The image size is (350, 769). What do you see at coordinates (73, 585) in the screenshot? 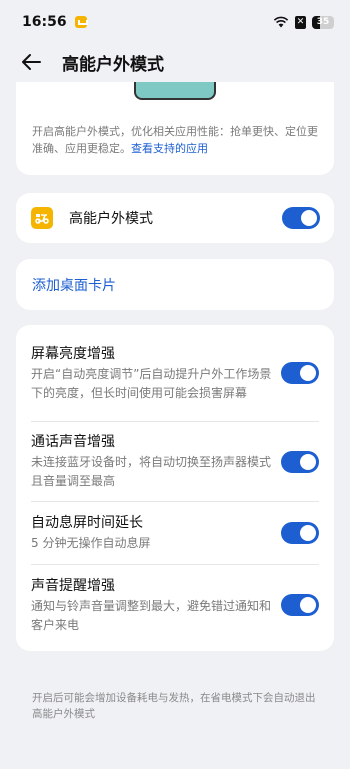
I see `setting-title: 声音提醒增强` at bounding box center [73, 585].